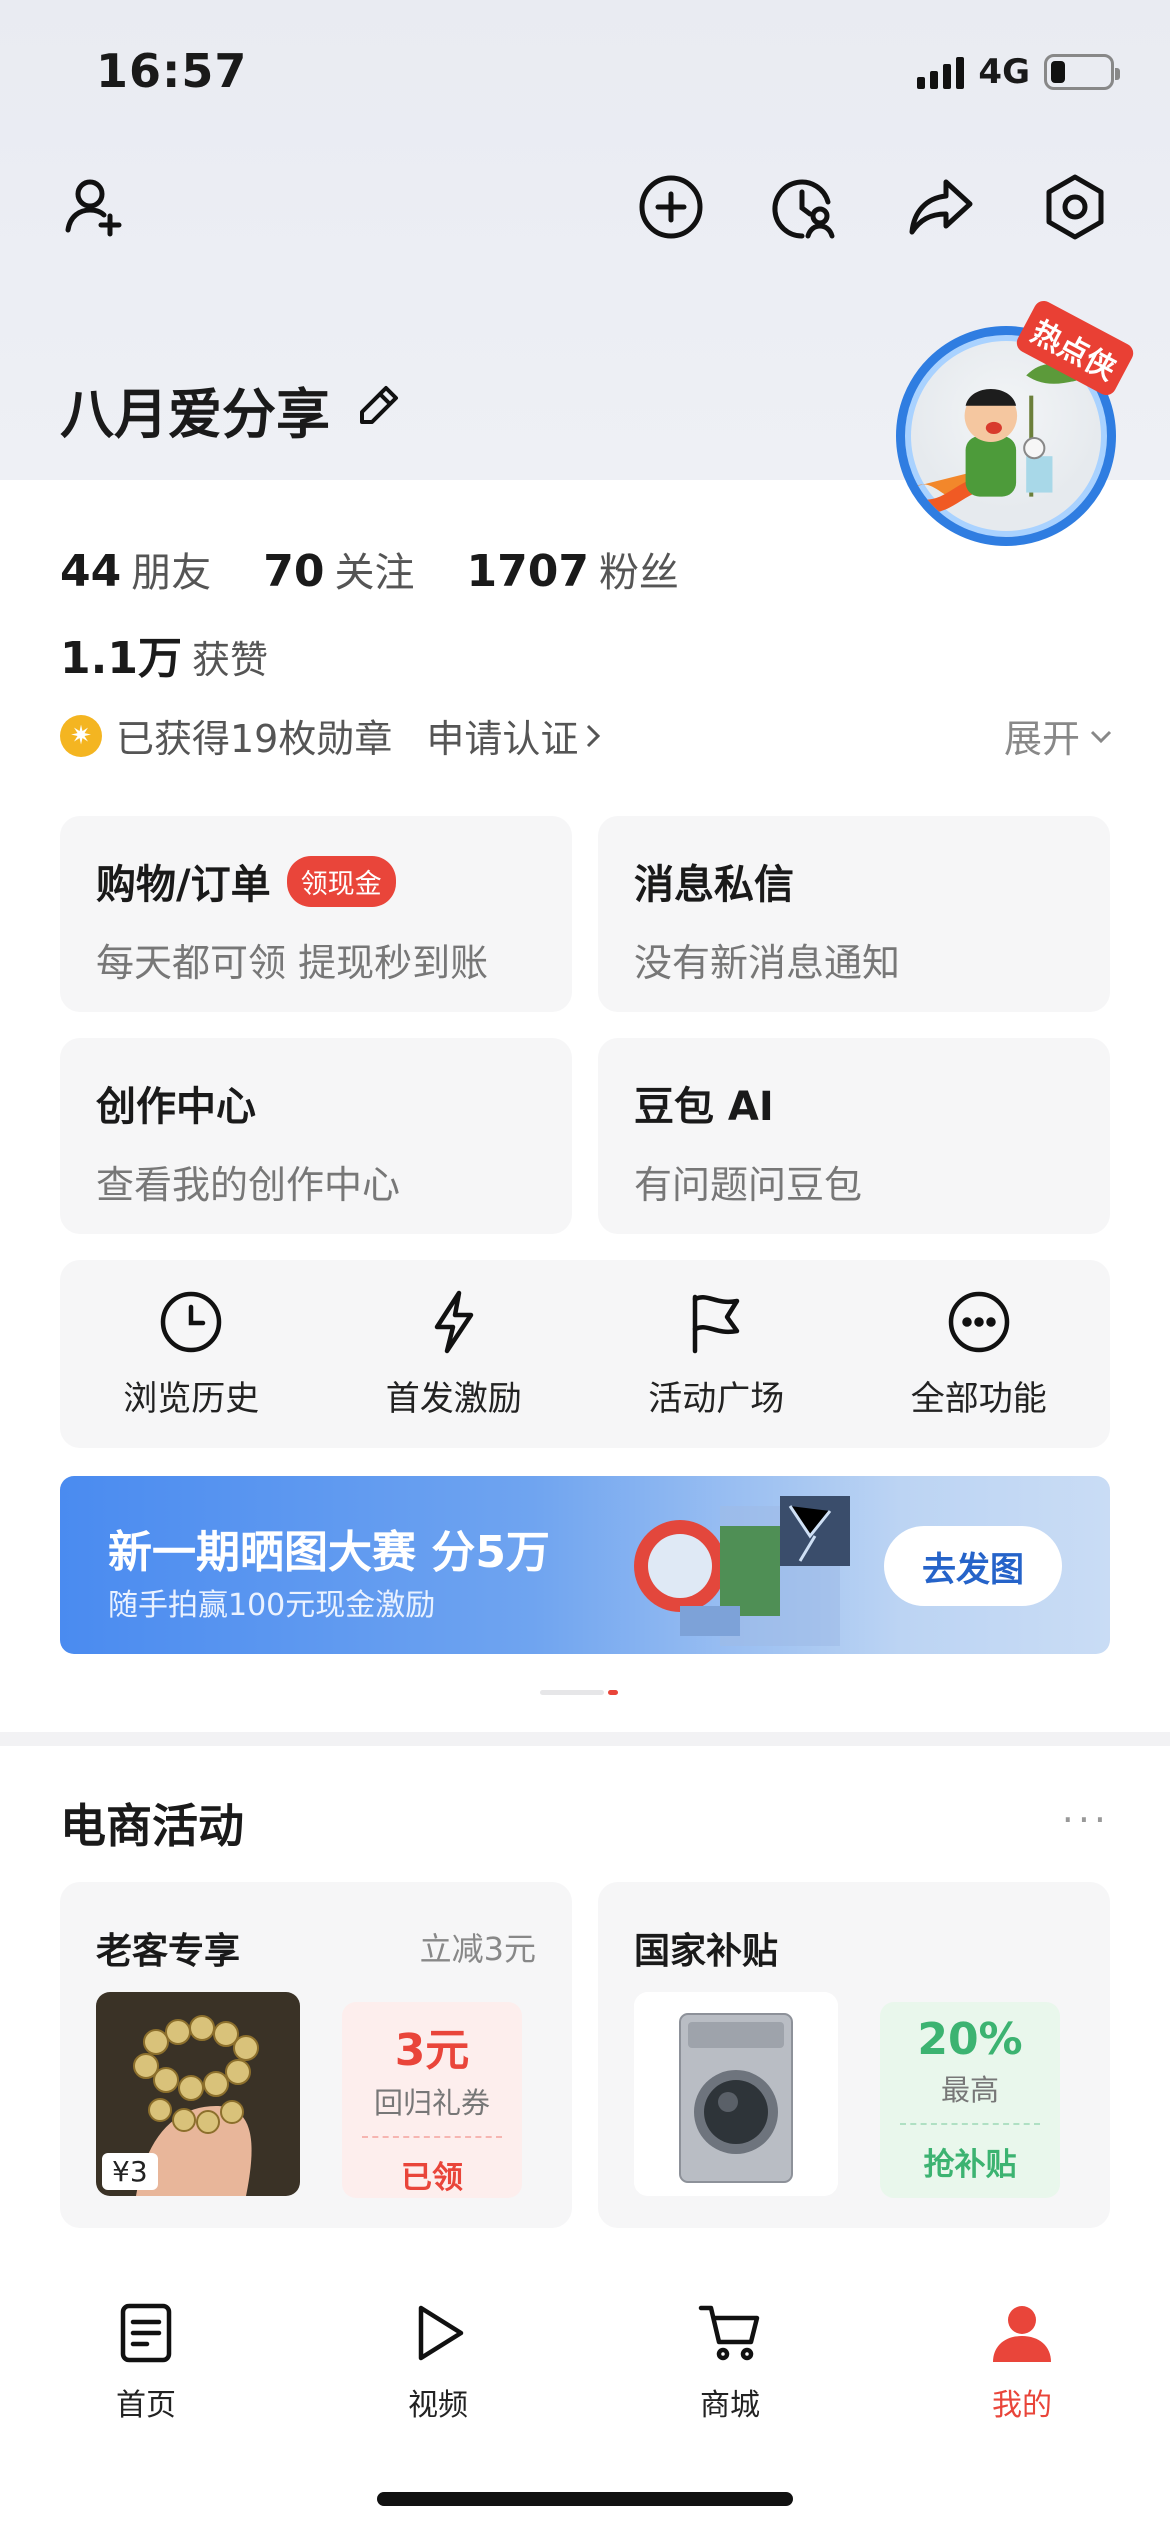 The width and height of the screenshot is (1170, 2532). I want to click on coupon-label: 最高, so click(969, 2090).